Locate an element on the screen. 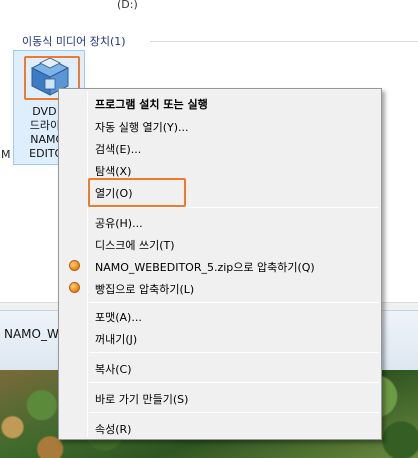 Image resolution: width=418 pixels, height=458 pixels. menu-item-label: 속성(R) is located at coordinates (113, 429).